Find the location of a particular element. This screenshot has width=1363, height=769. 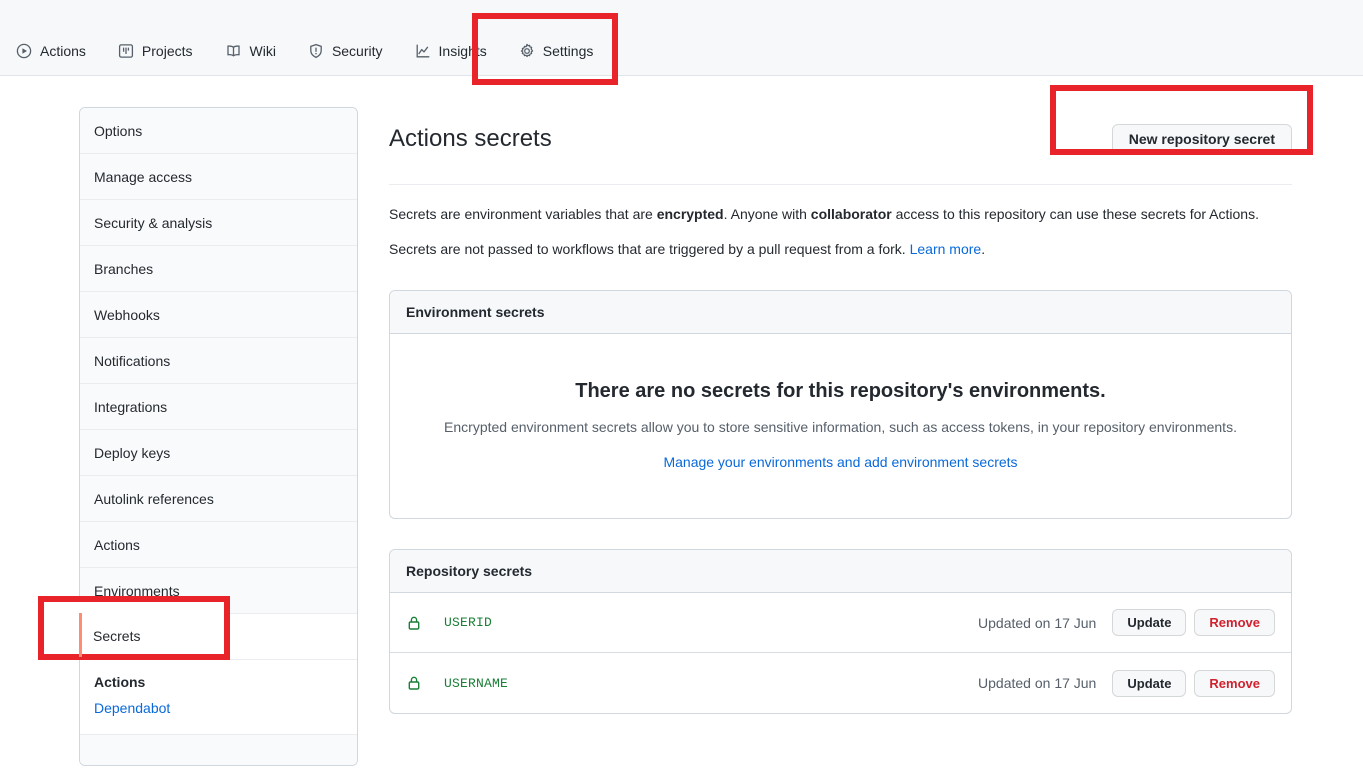

shield-alert-icon is located at coordinates (316, 51).